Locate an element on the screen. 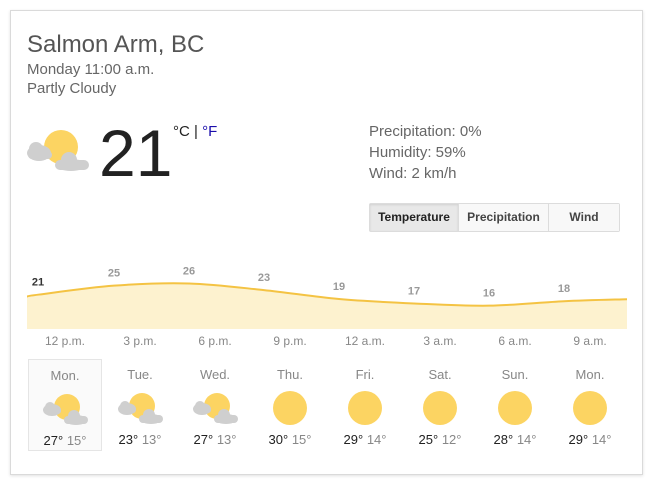  day-low: 12° is located at coordinates (451, 439).